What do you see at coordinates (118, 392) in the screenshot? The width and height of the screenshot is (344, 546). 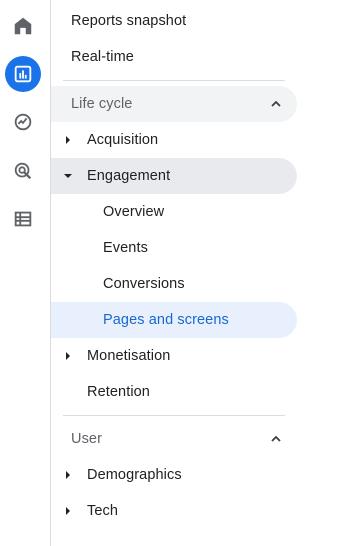 I see `nav-item-label: Retention` at bounding box center [118, 392].